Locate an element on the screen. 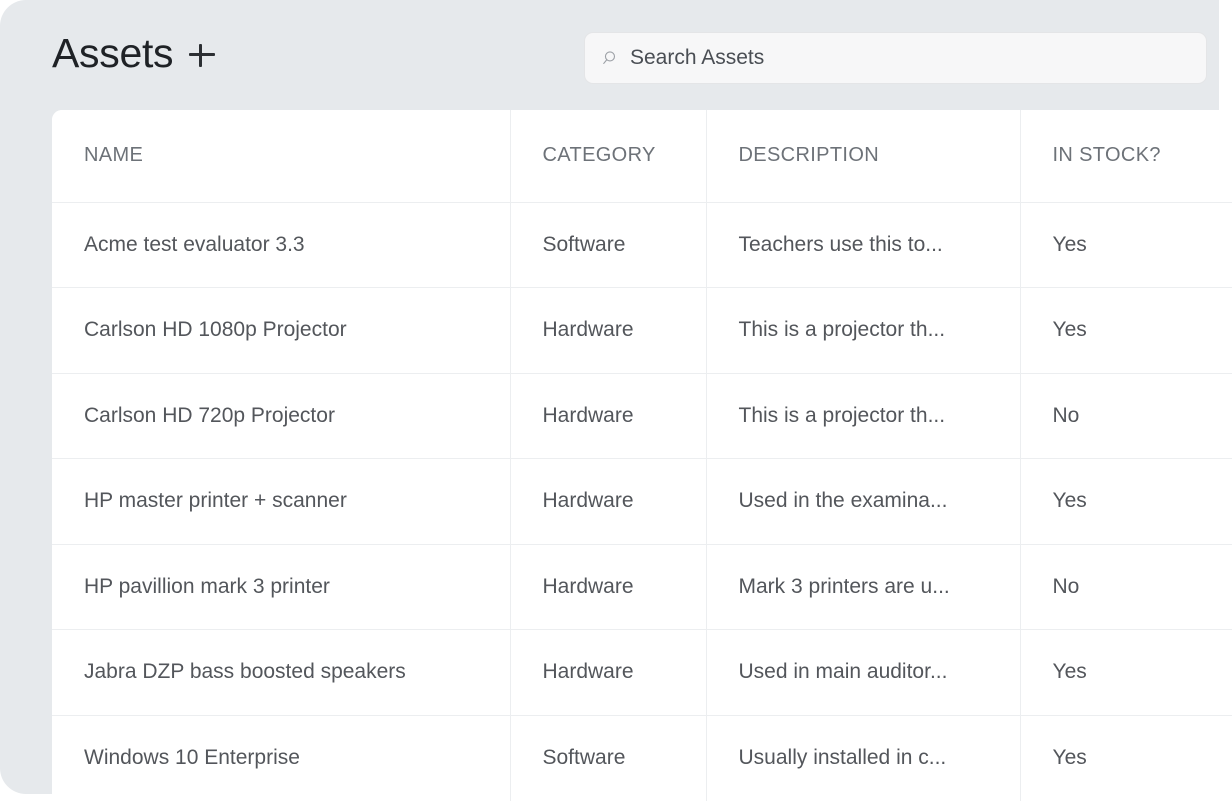  page-title: Assets is located at coordinates (113, 52).